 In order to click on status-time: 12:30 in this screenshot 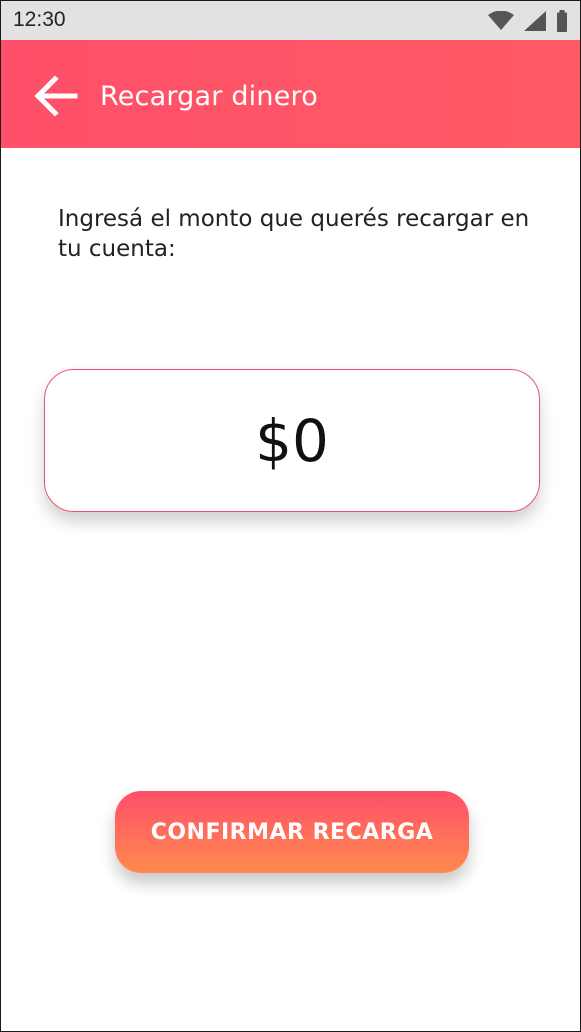, I will do `click(39, 19)`.